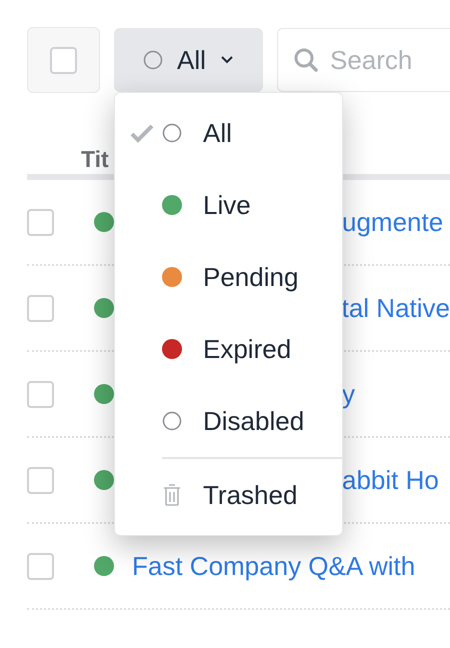 Image resolution: width=450 pixels, height=648 pixels. I want to click on filter-dropdown: All, so click(188, 60).